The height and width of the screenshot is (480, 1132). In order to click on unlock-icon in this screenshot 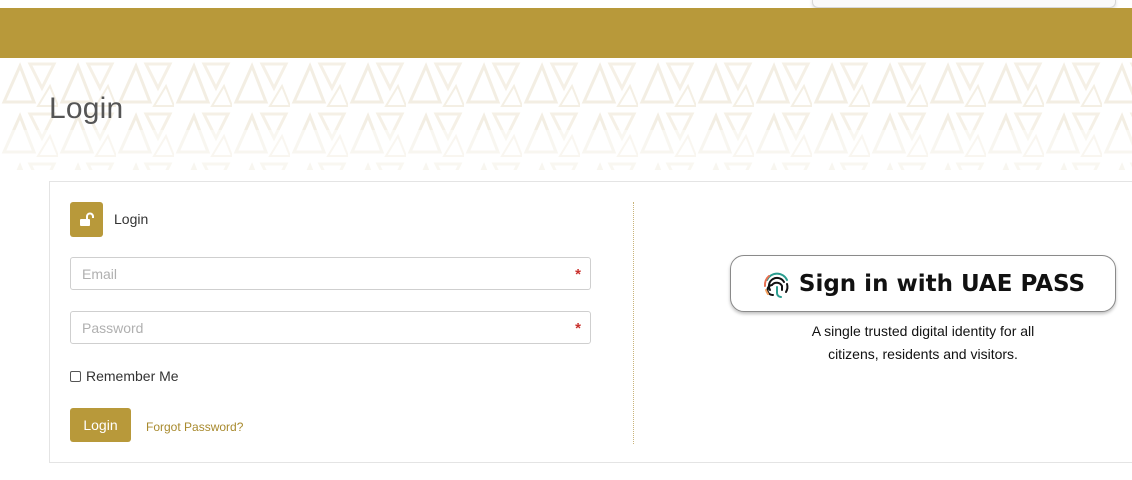, I will do `click(86, 219)`.